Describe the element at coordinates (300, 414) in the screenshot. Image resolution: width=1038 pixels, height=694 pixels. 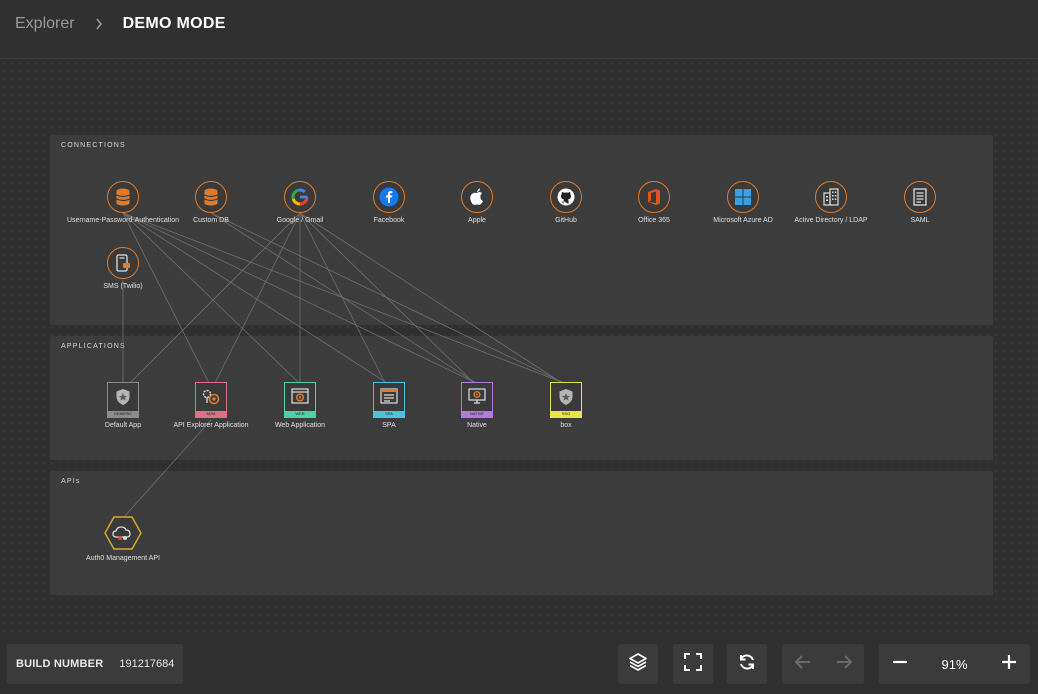
I see `app-type-tag: WEB` at that location.